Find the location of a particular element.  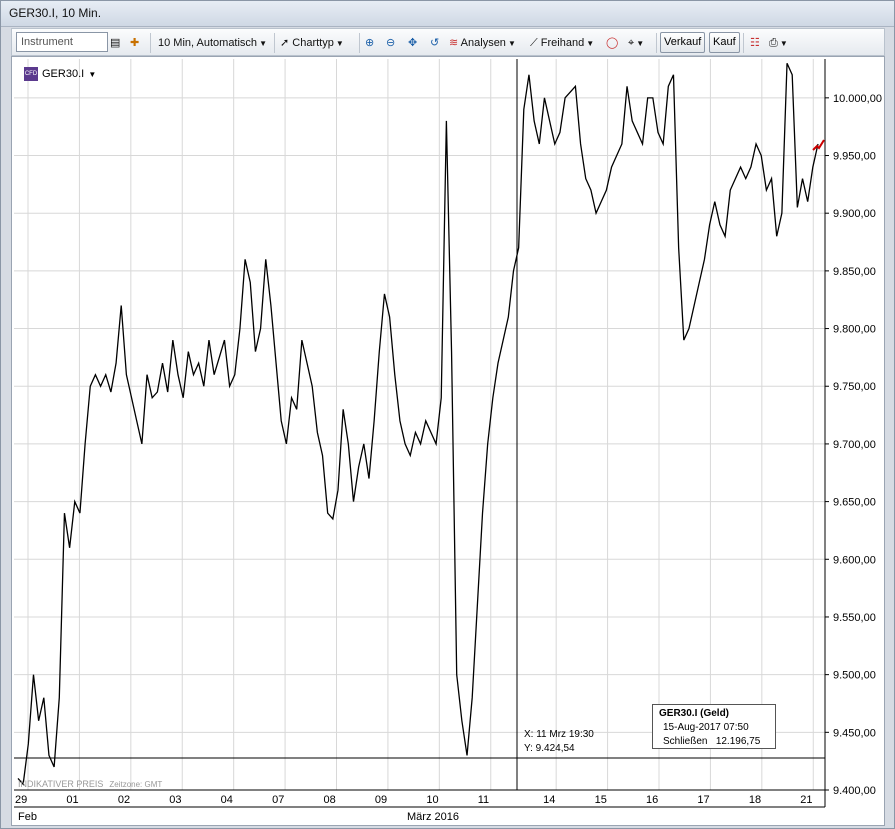

zoom-in-icon: ⊕ is located at coordinates (369, 43).